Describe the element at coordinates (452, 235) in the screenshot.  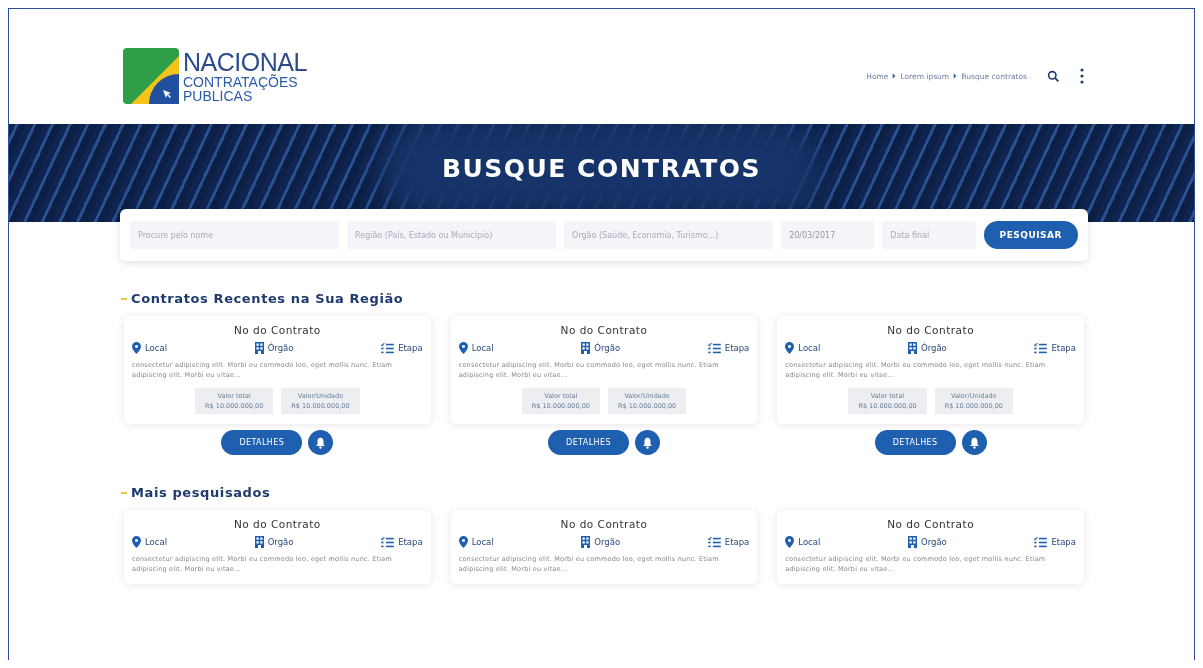
I see `search-field: Região (País, Estado ou Município)` at that location.